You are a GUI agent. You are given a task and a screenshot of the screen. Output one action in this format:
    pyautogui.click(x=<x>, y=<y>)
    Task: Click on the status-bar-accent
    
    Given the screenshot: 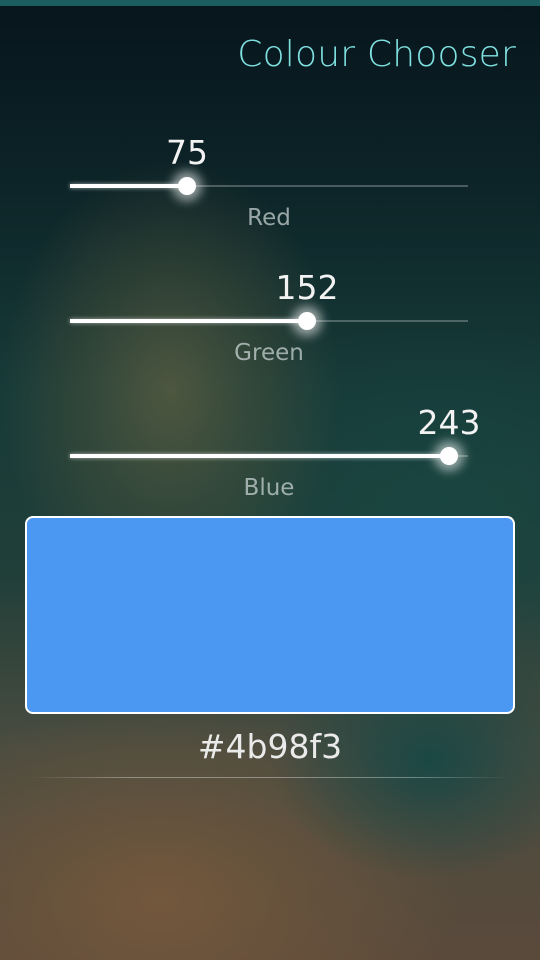 What is the action you would take?
    pyautogui.click(x=270, y=3)
    